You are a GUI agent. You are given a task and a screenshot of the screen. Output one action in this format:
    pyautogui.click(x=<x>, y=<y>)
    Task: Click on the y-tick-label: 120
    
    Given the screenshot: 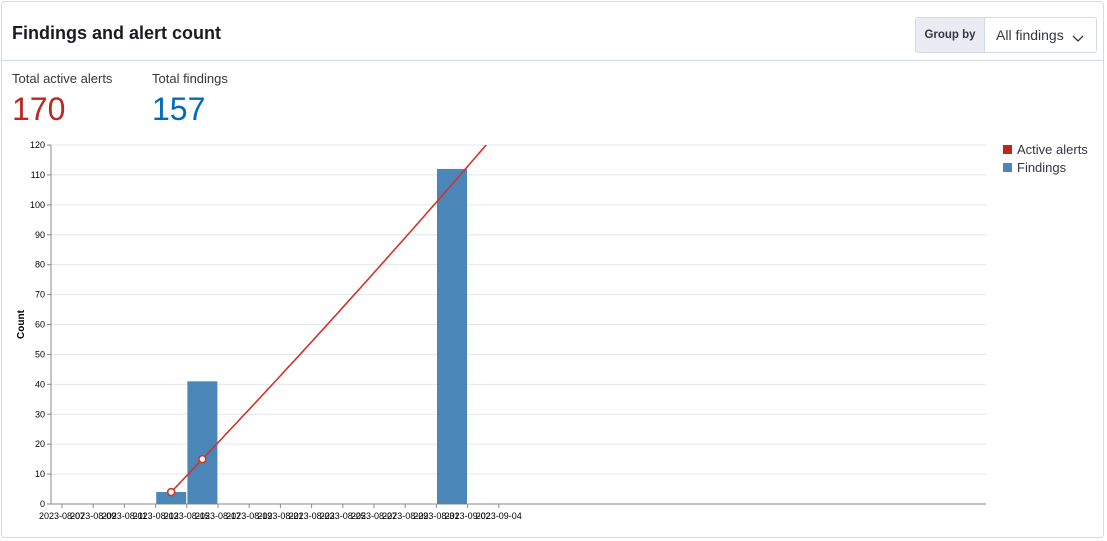 What is the action you would take?
    pyautogui.click(x=37, y=145)
    